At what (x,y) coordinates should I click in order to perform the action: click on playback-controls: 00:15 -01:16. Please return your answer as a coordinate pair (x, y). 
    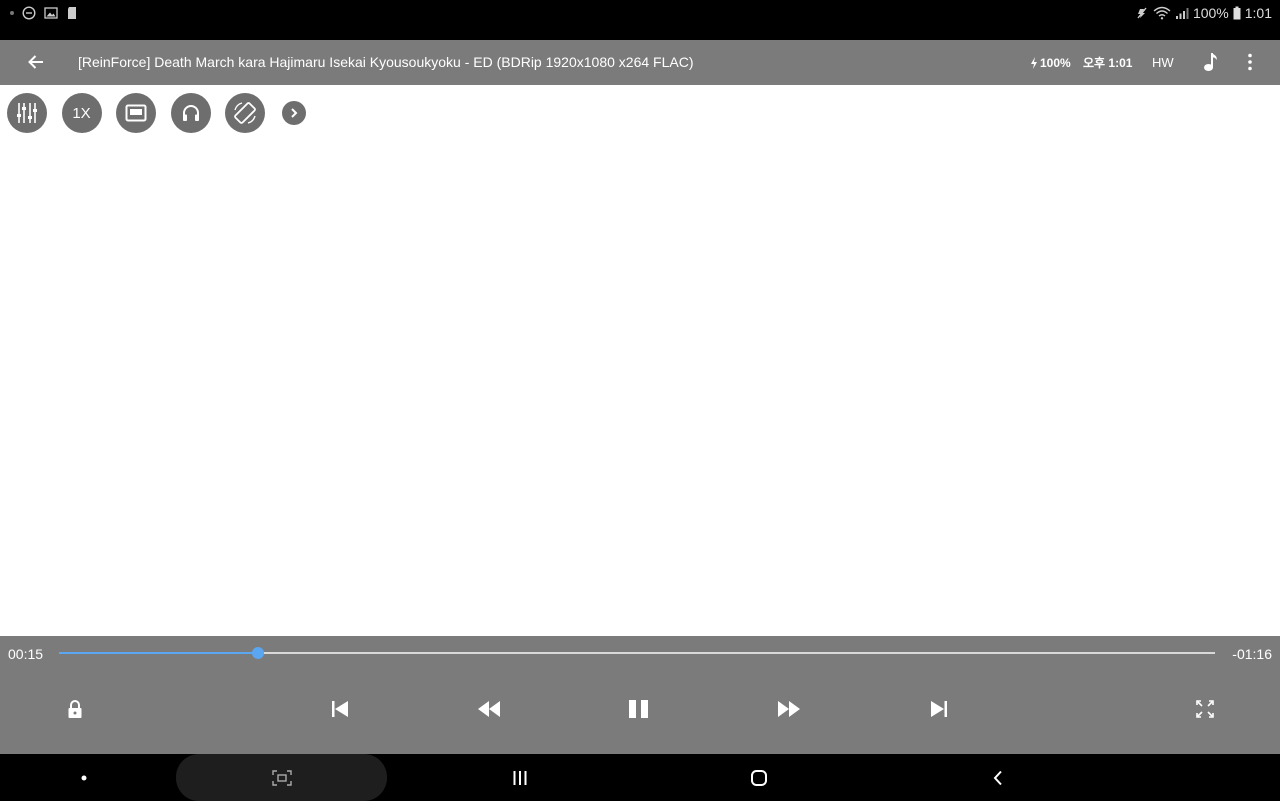
    Looking at the image, I should click on (640, 695).